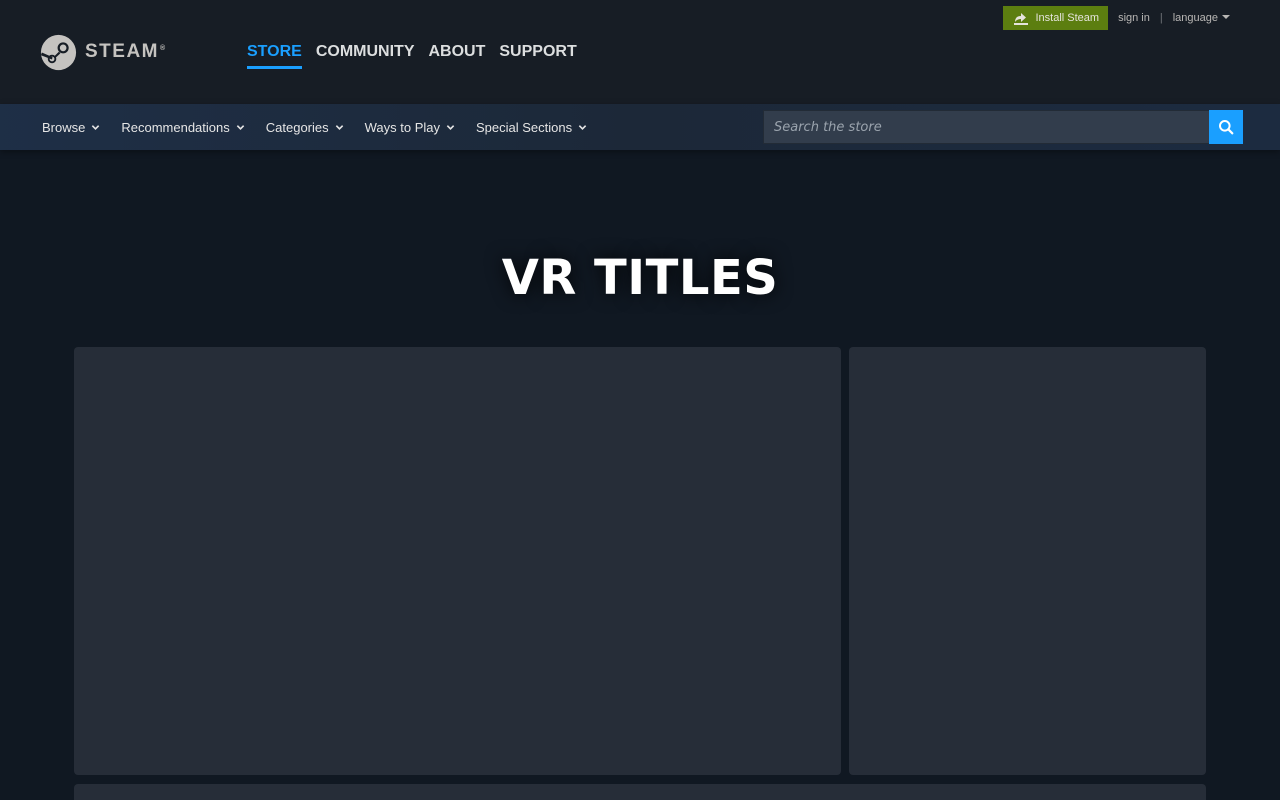 The image size is (1280, 800). I want to click on search-icon, so click(1226, 127).